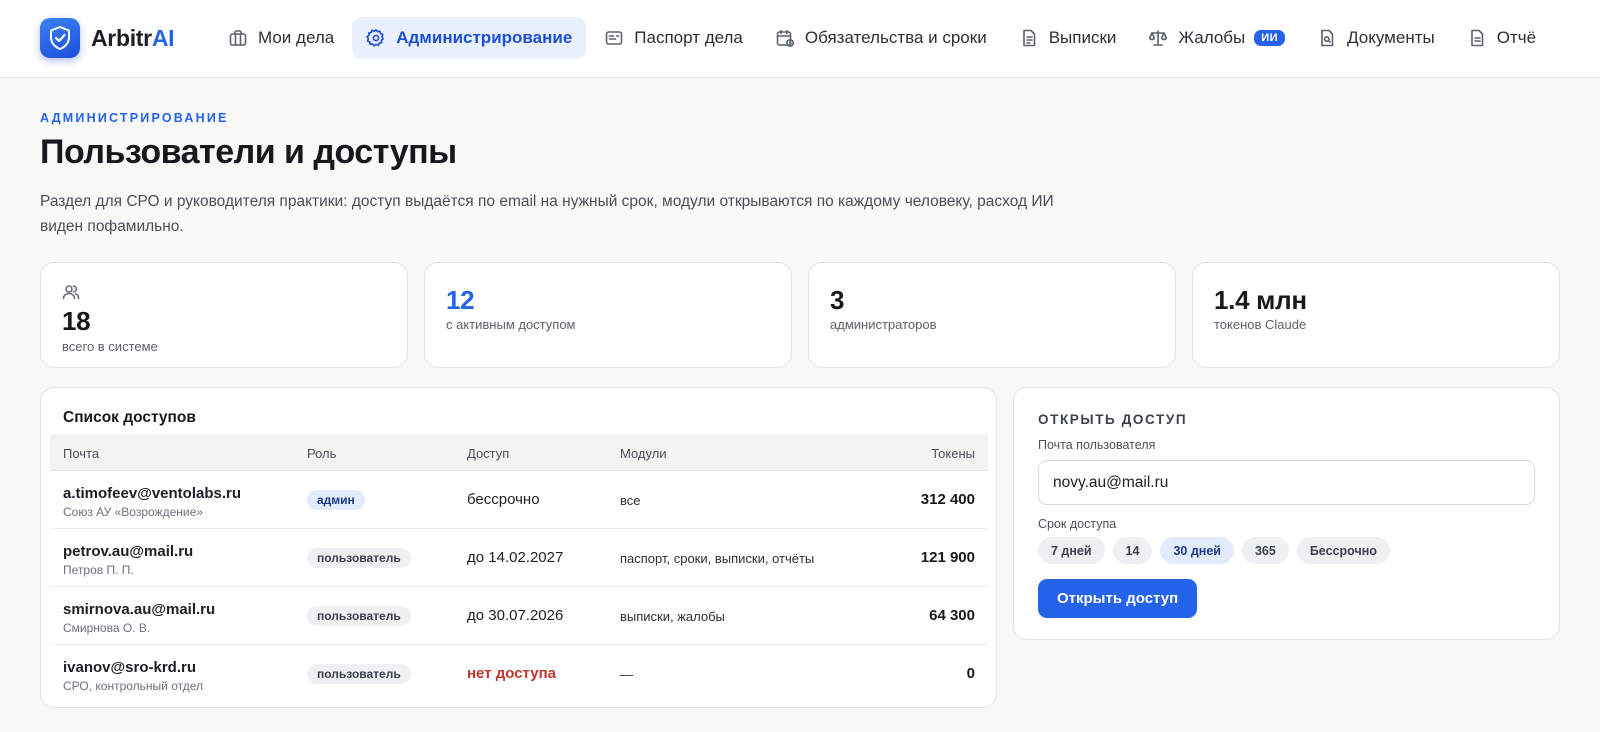  I want to click on term-field-label: Срок доступа, so click(1077, 524).